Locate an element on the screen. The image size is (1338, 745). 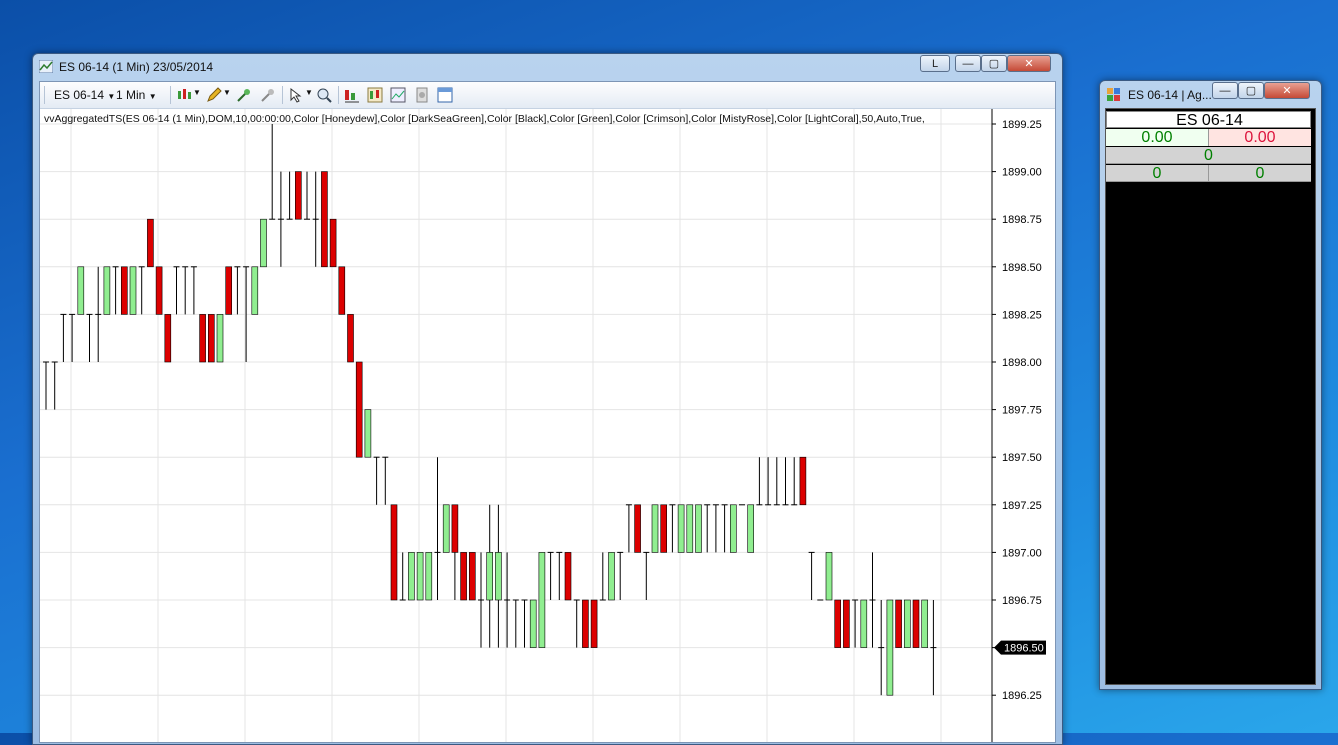
y-axis-tick-label: 1897.75 is located at coordinates (1022, 411).